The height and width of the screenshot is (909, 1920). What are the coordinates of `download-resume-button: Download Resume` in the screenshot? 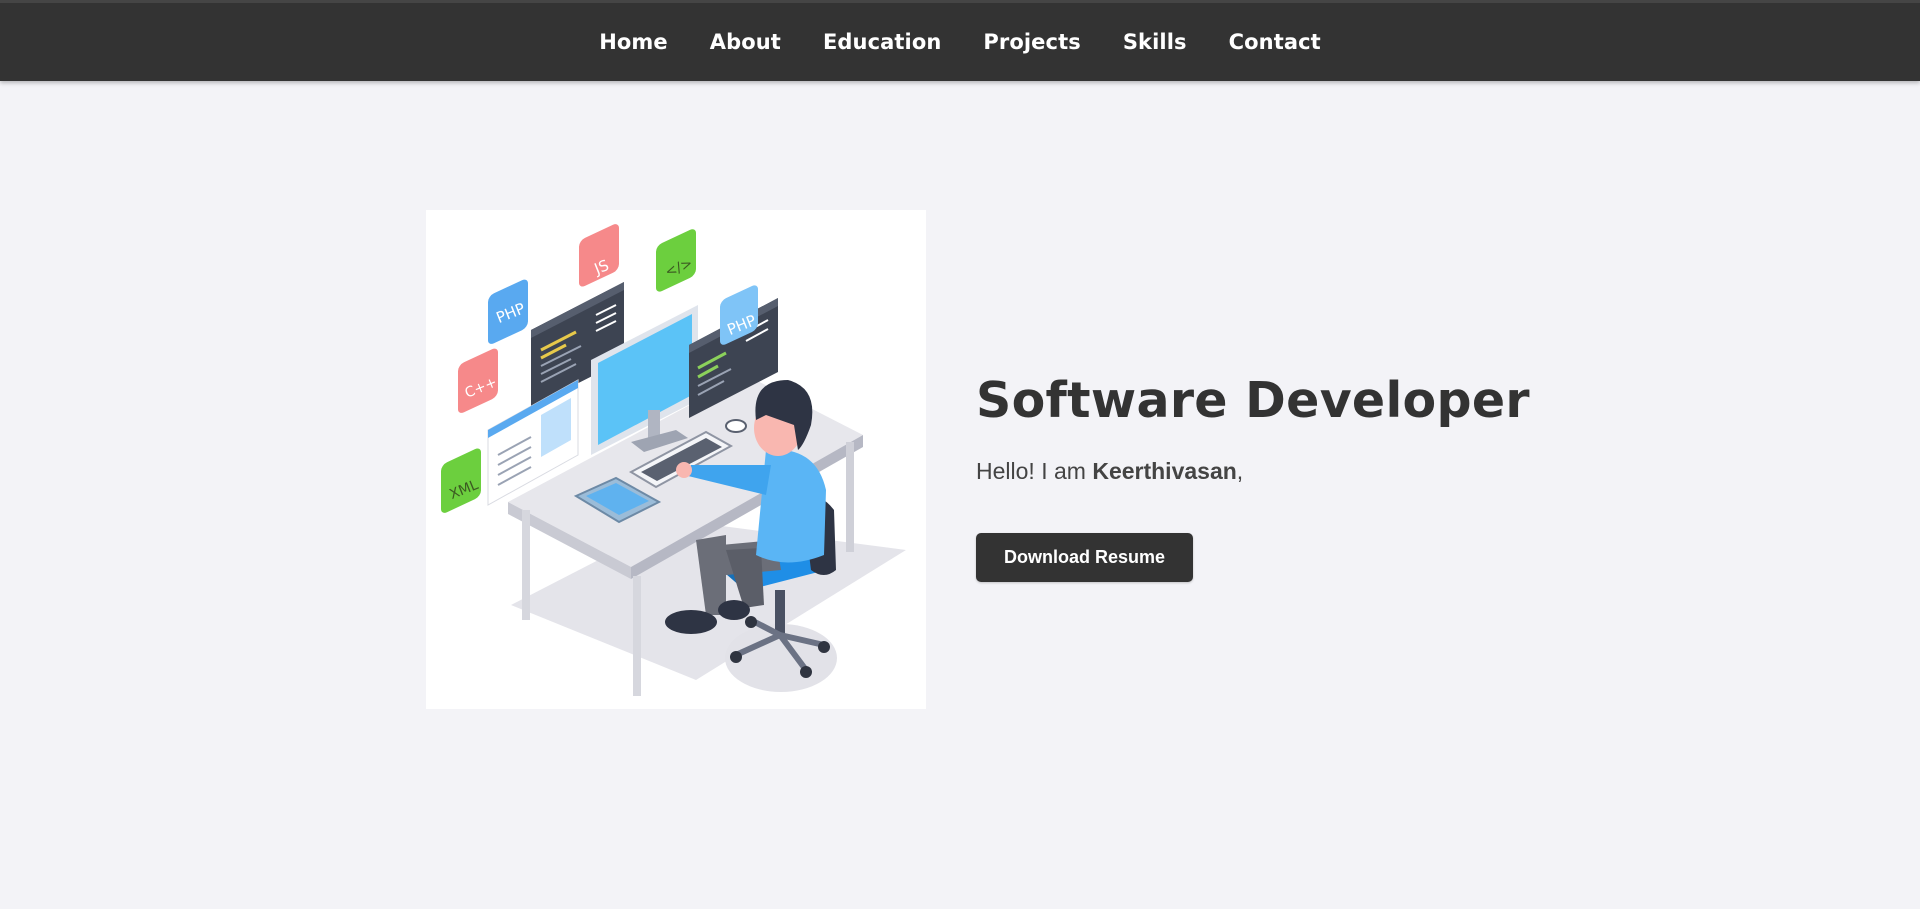 It's located at (1084, 557).